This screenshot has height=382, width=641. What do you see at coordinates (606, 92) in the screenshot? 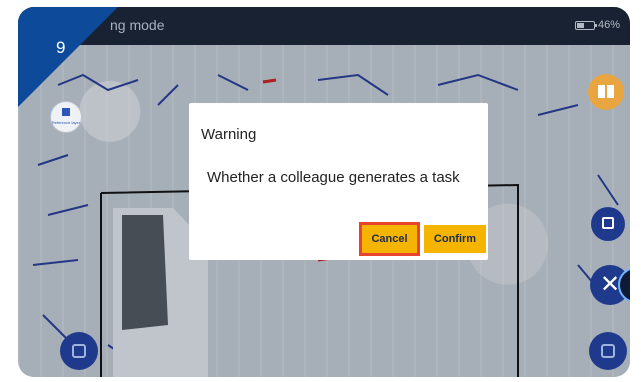
I see `book-button` at bounding box center [606, 92].